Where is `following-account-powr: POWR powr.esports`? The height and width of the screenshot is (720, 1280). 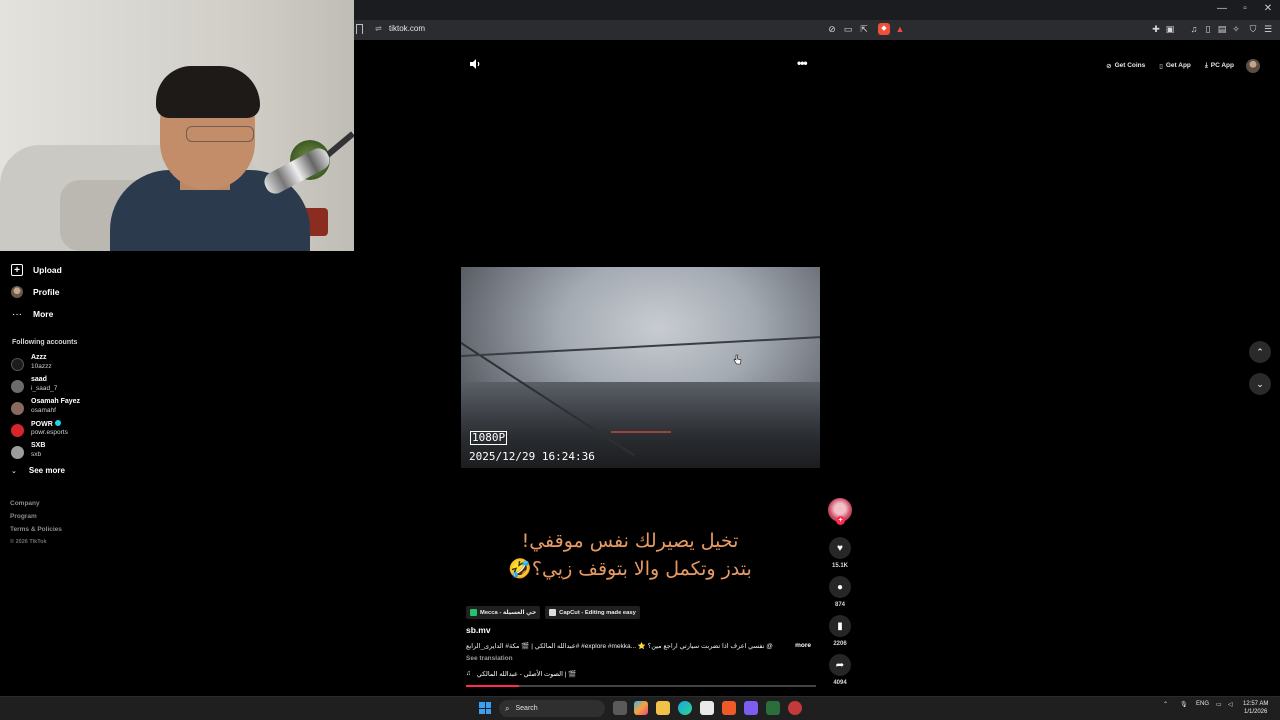 following-account-powr: POWR powr.esports is located at coordinates (66, 430).